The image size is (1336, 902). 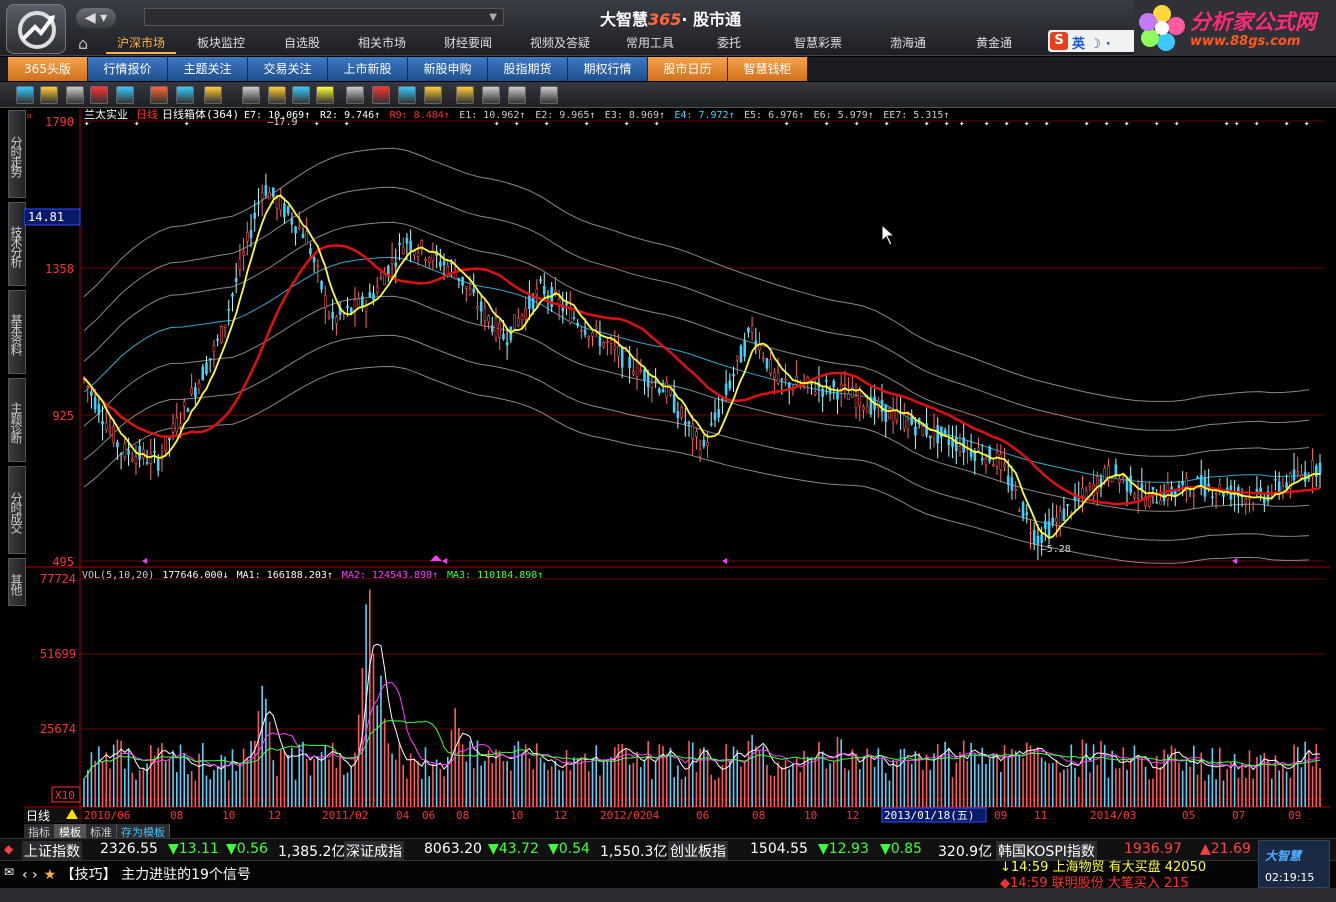 I want to click on ime-mode: 英 ☽ ·, so click(x=1091, y=42).